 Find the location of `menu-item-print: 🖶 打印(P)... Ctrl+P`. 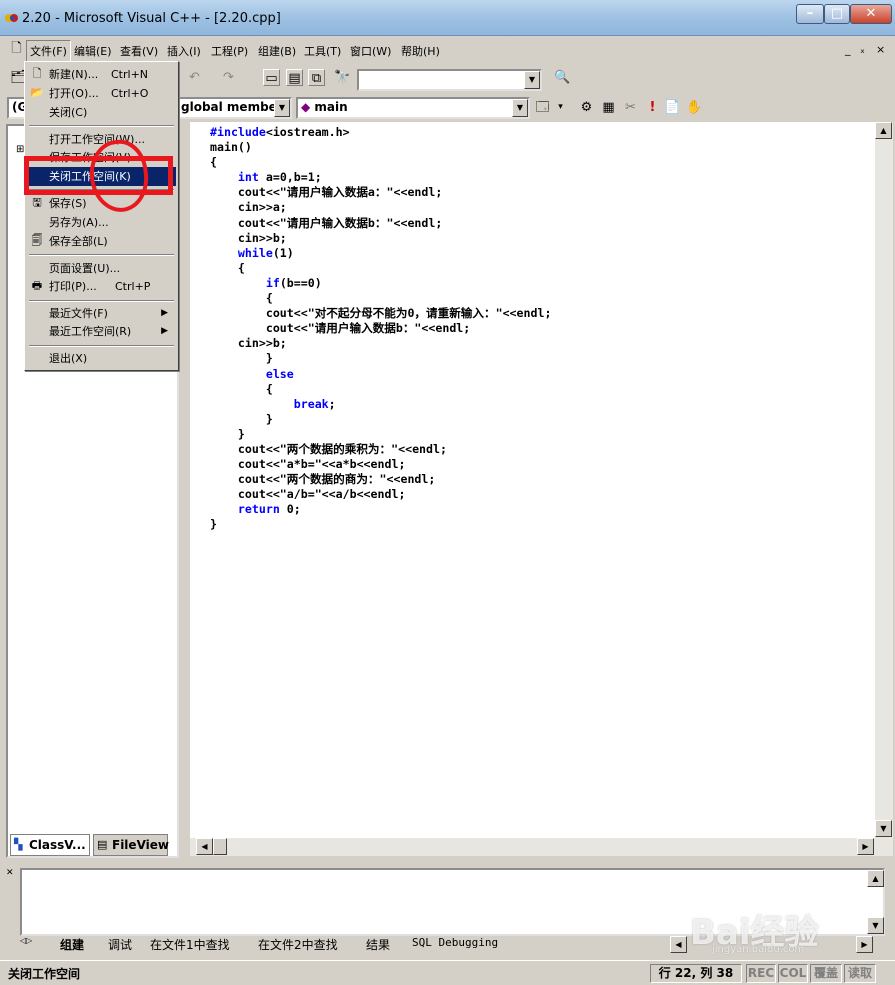

menu-item-print: 🖶 打印(P)... Ctrl+P is located at coordinates (101, 286).